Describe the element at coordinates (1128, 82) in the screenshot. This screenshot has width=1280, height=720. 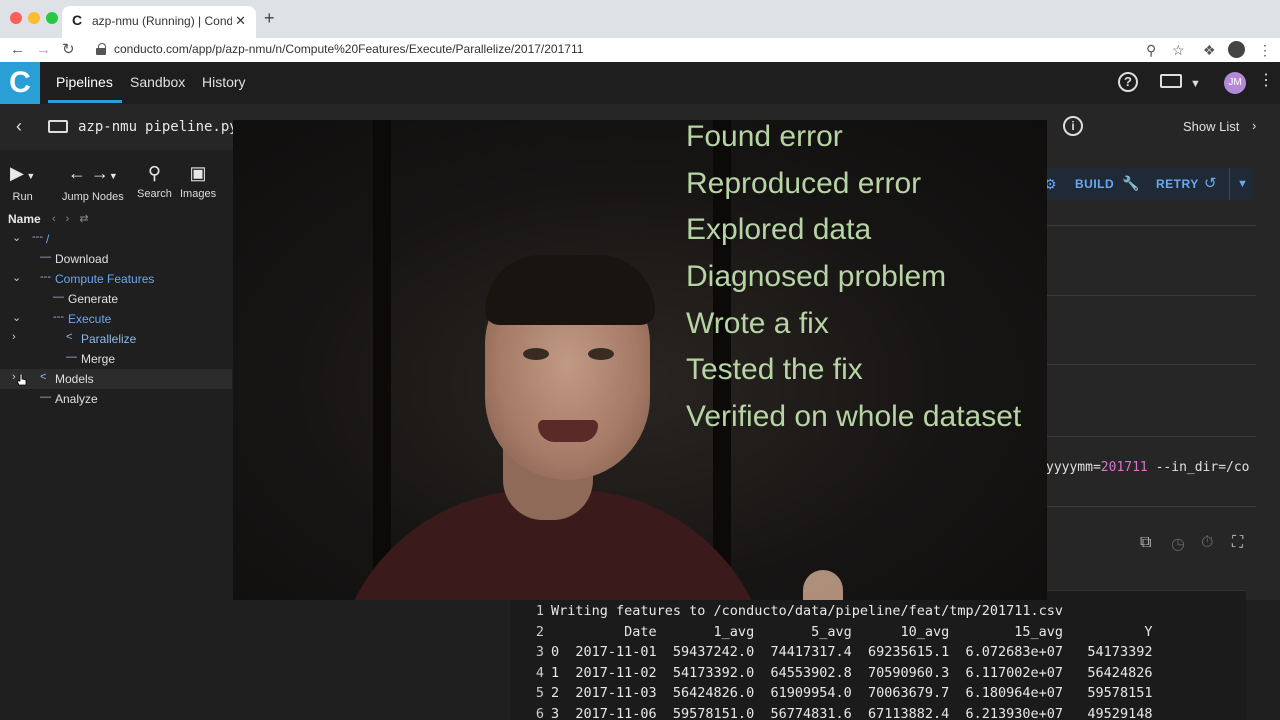
I see `help-icon: ?` at that location.